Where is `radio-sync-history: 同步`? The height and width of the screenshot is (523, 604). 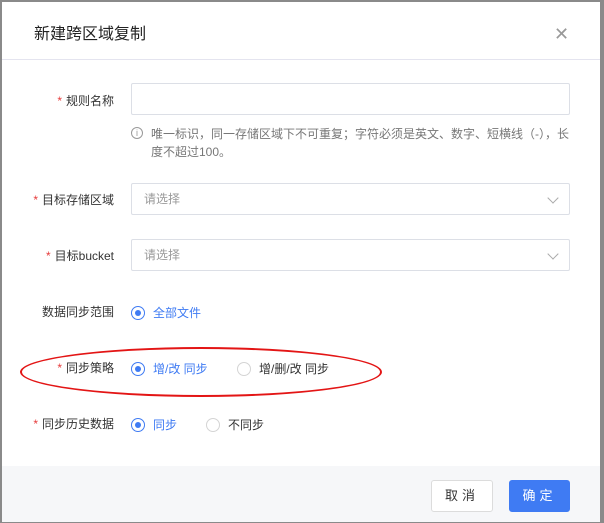
radio-sync-history: 同步 is located at coordinates (154, 424).